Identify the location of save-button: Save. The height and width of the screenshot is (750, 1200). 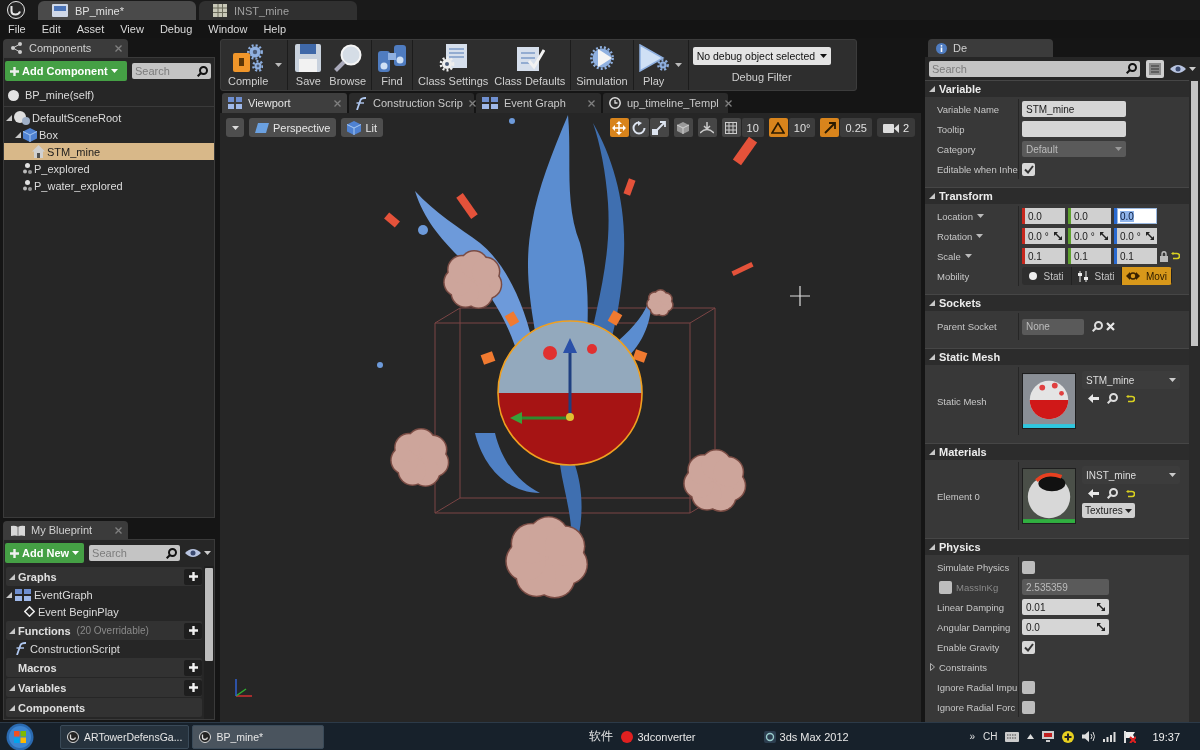
(308, 65).